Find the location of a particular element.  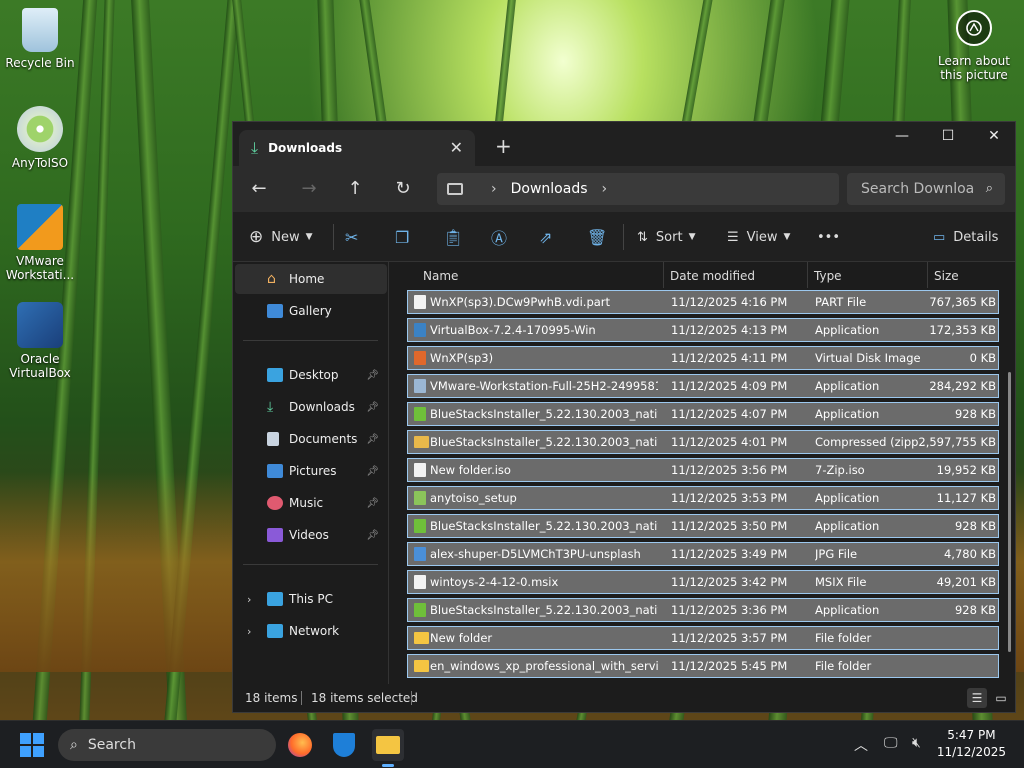

nav-item-videos: Videos 📌︎ is located at coordinates (311, 535).